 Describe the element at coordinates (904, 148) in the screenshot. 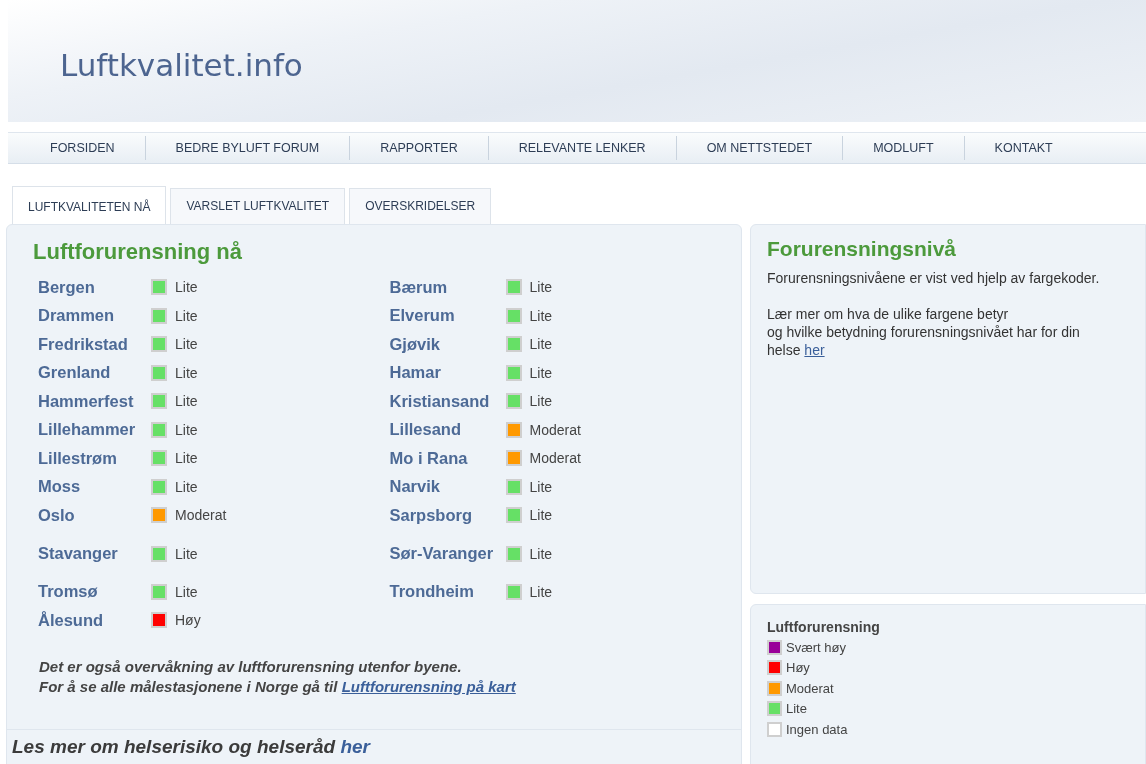

I see `nav-link: MODLUFT` at that location.